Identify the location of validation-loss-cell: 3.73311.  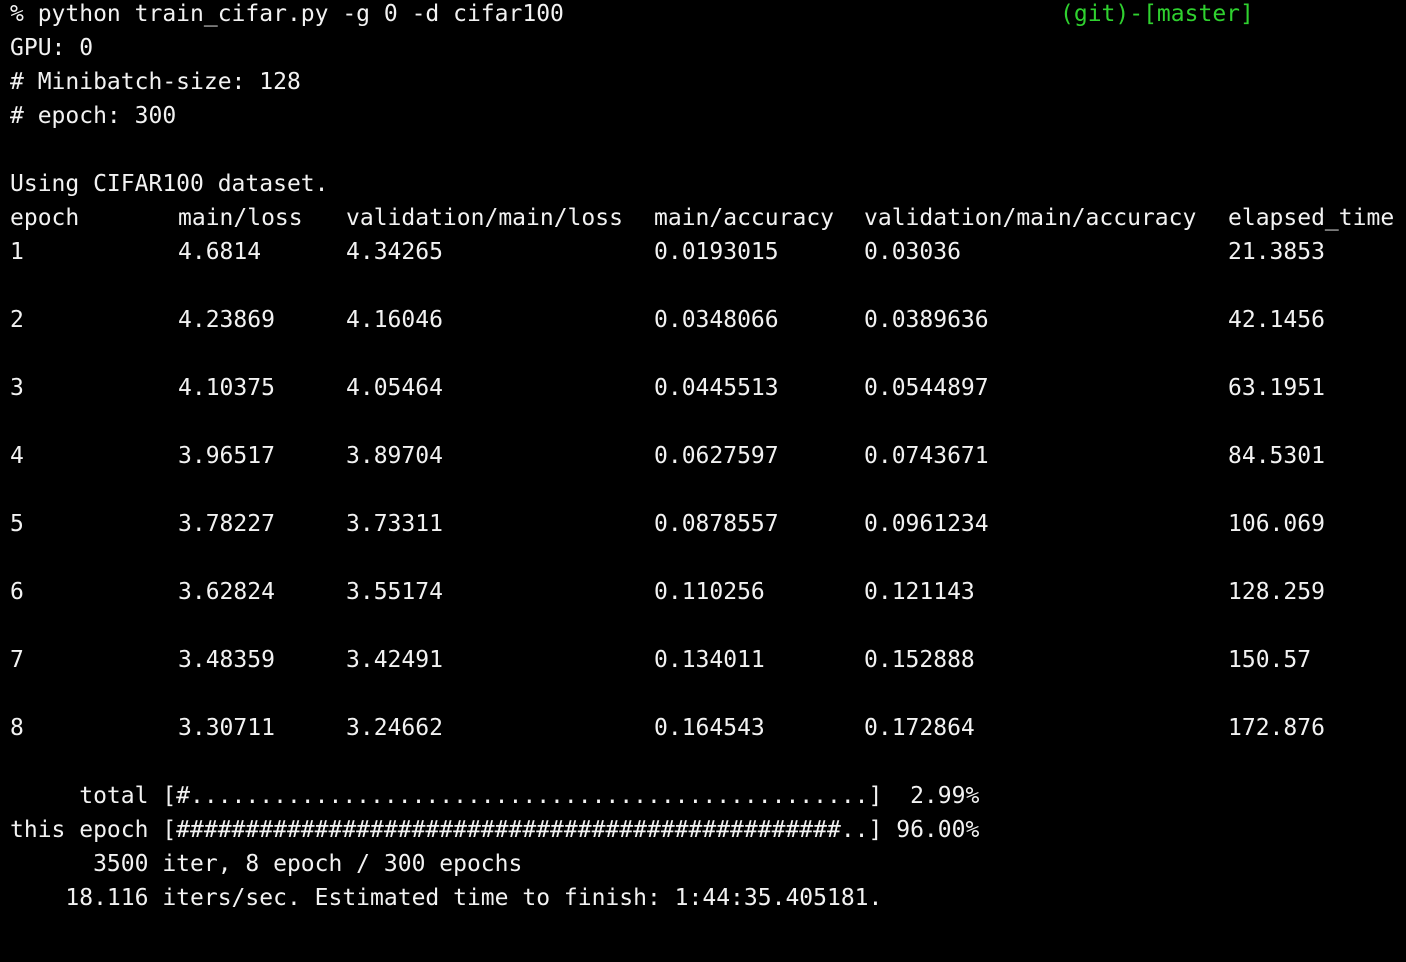
(394, 524).